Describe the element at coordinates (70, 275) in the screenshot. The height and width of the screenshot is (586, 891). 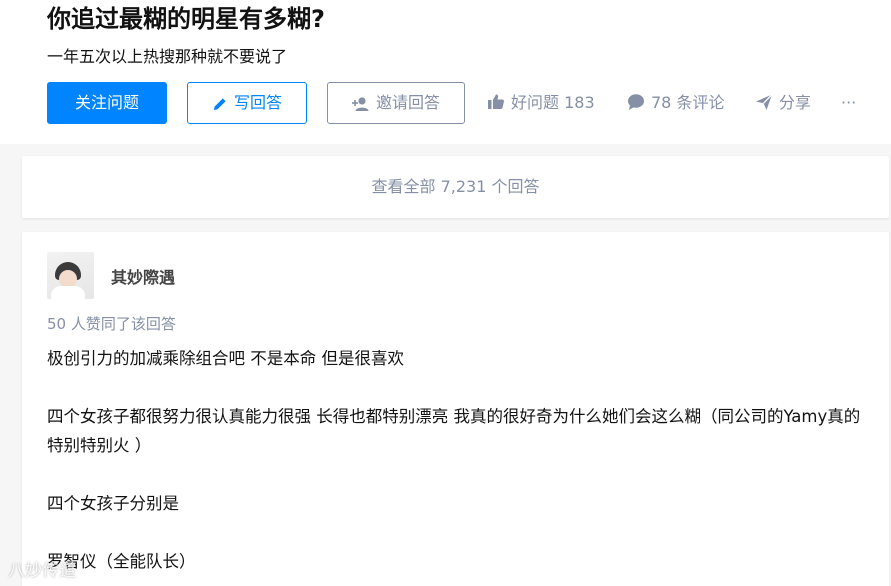
I see `avatar` at that location.